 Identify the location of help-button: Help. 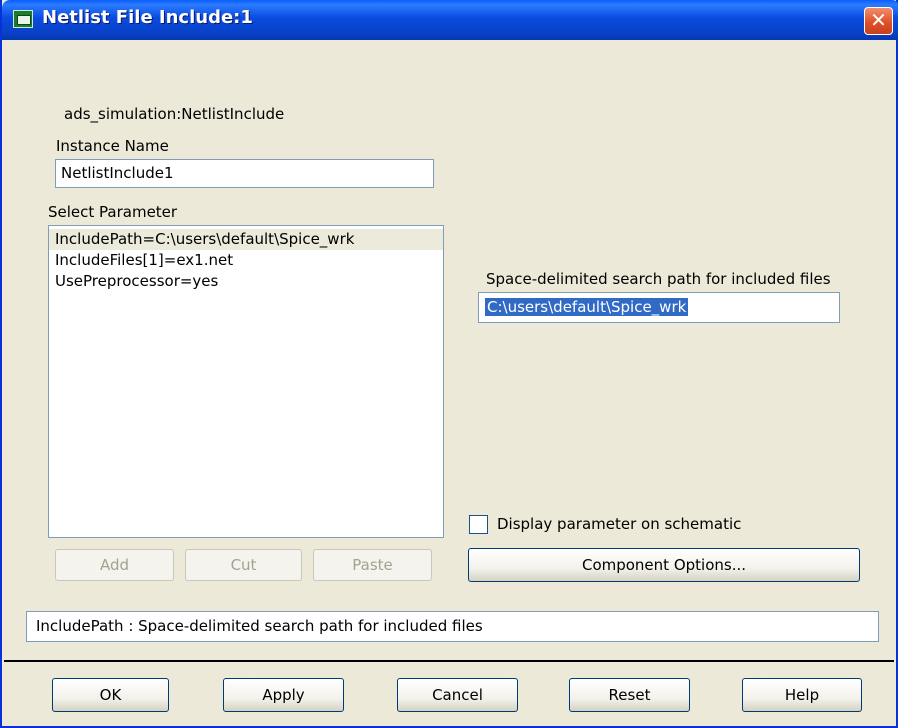
(802, 695).